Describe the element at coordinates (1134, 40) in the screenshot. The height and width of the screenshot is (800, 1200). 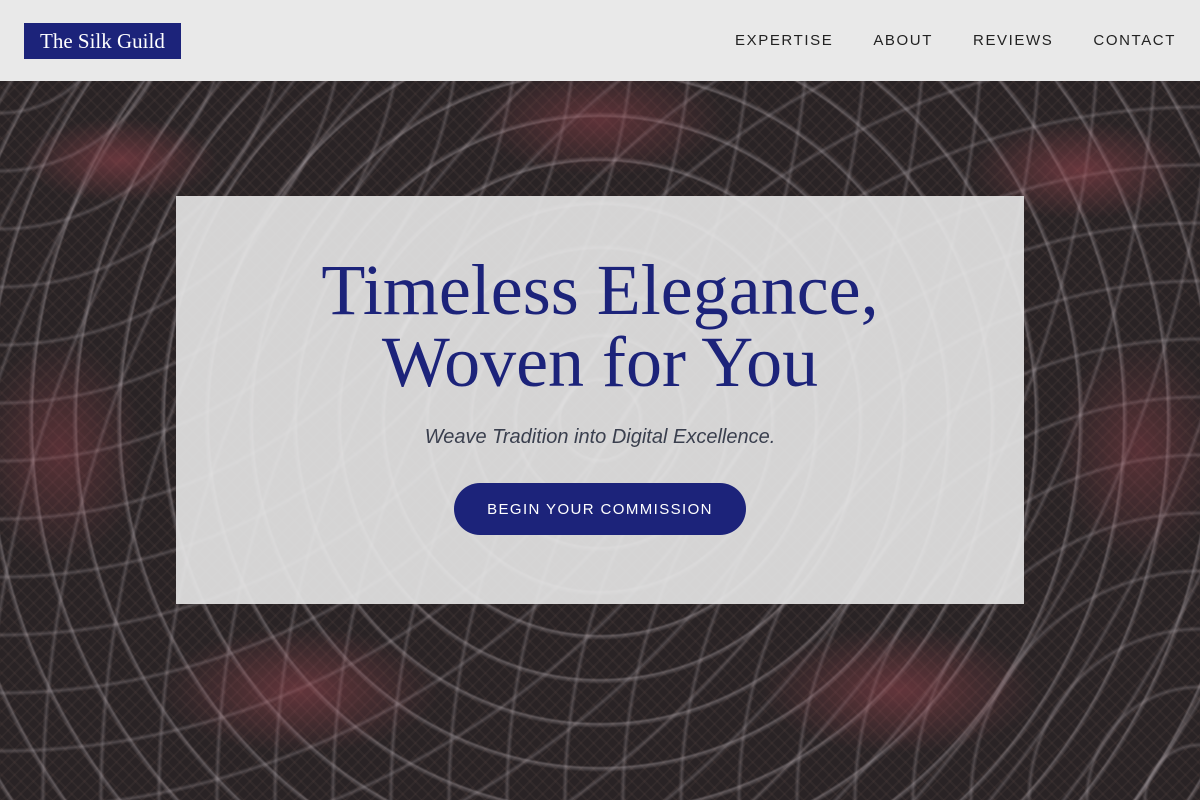
I see `nav-link-contact: CONTACT` at that location.